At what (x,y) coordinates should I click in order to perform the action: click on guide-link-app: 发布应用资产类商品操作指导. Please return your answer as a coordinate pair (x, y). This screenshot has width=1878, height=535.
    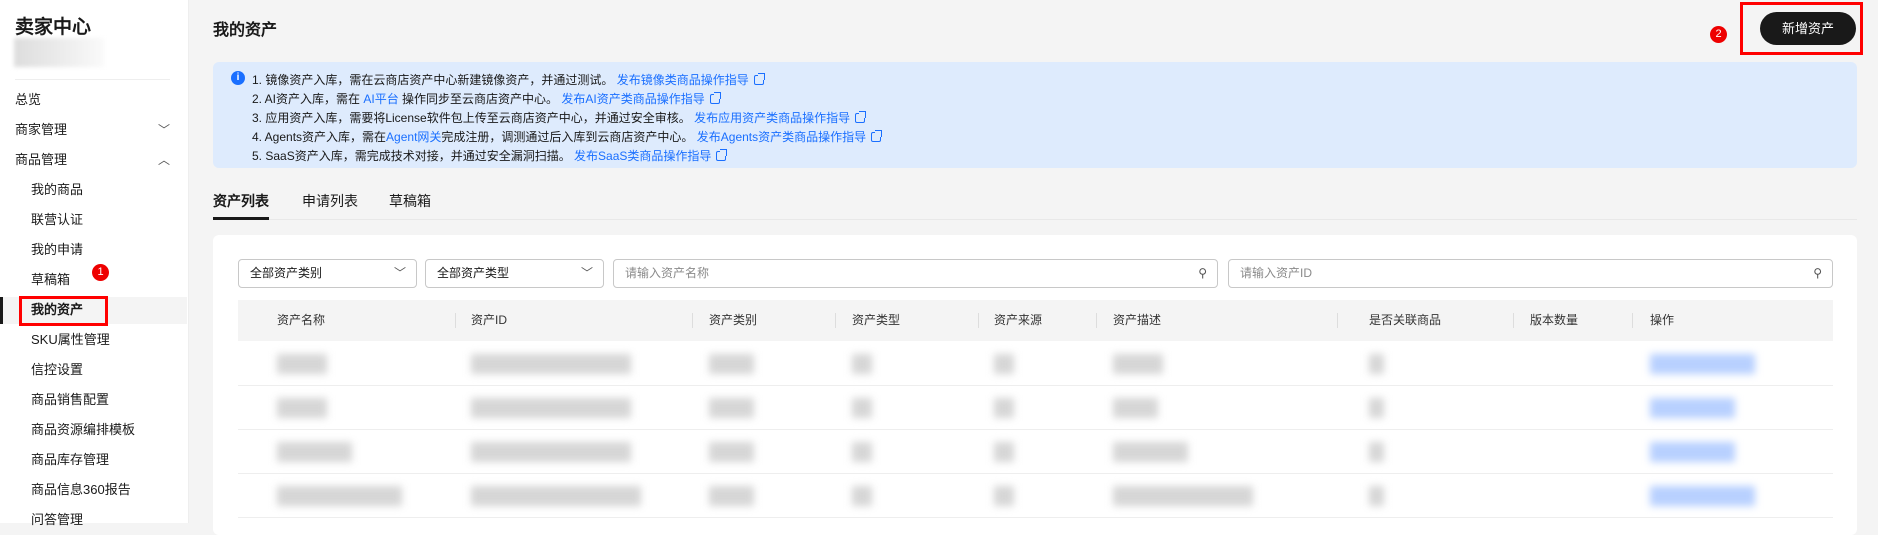
    Looking at the image, I should click on (772, 118).